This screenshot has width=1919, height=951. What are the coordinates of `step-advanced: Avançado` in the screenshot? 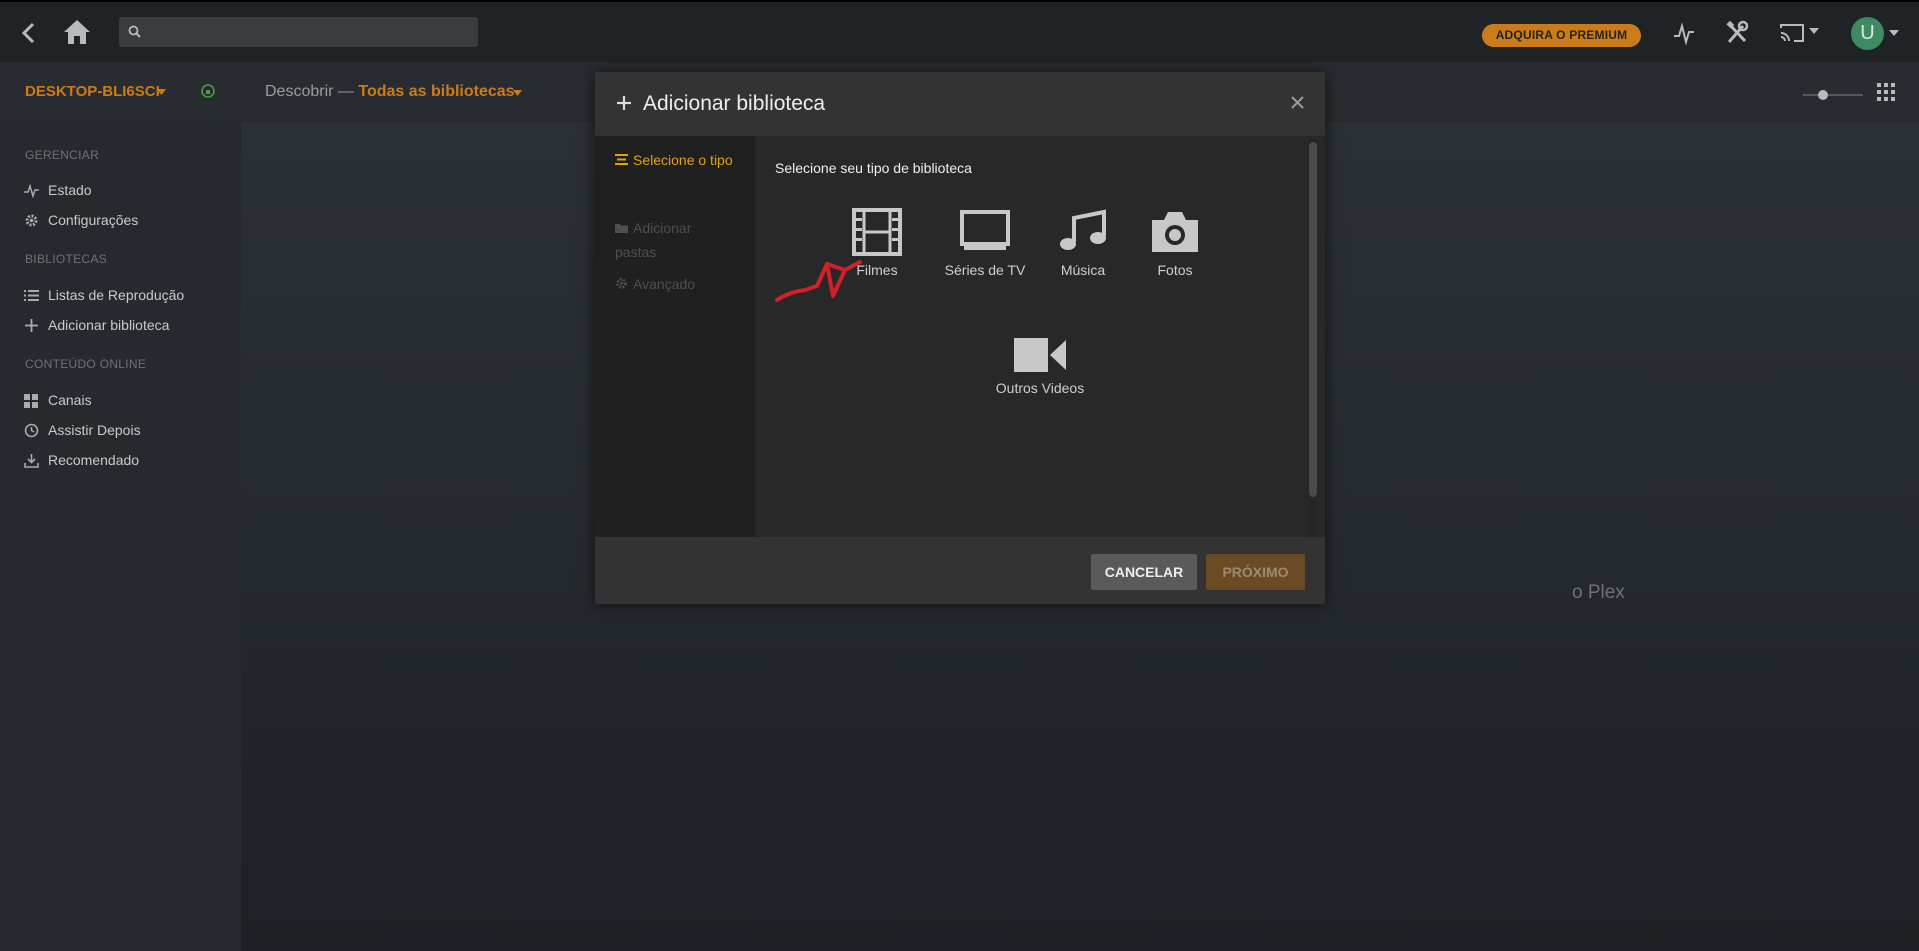 It's located at (675, 284).